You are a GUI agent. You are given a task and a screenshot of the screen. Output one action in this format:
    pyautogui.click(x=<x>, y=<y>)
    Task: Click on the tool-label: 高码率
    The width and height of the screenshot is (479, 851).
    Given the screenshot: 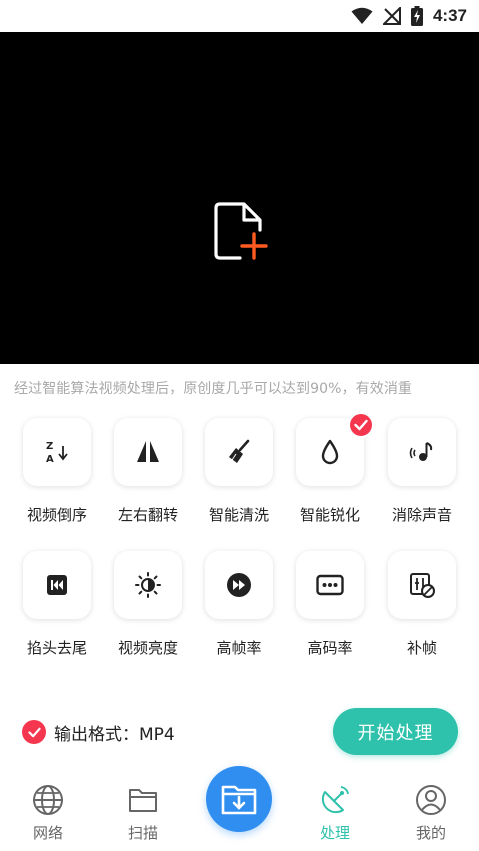 What is the action you would take?
    pyautogui.click(x=330, y=648)
    